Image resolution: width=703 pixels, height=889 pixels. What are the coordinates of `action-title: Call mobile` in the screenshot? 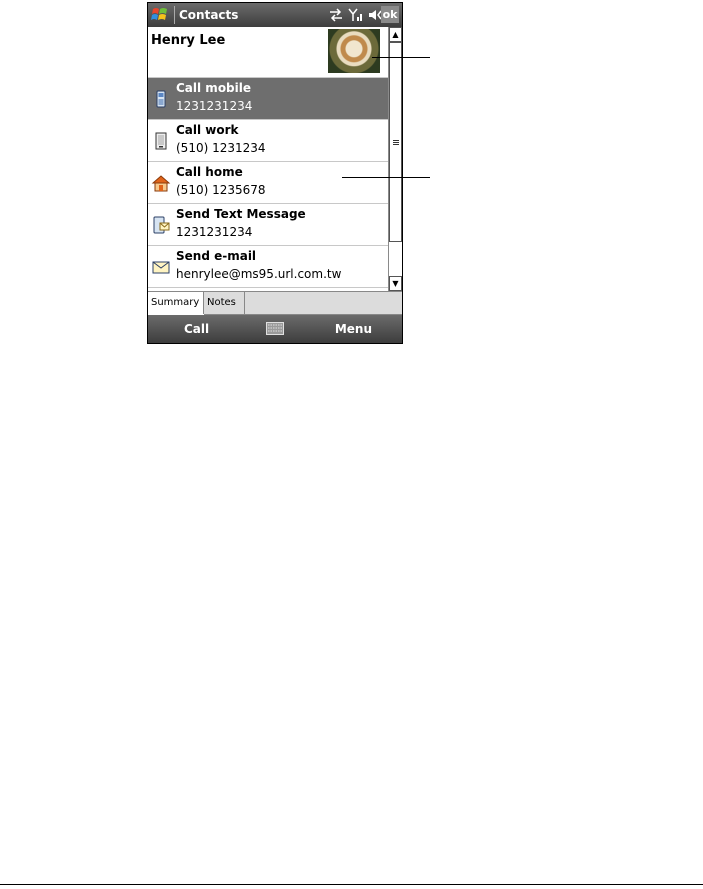 It's located at (214, 88).